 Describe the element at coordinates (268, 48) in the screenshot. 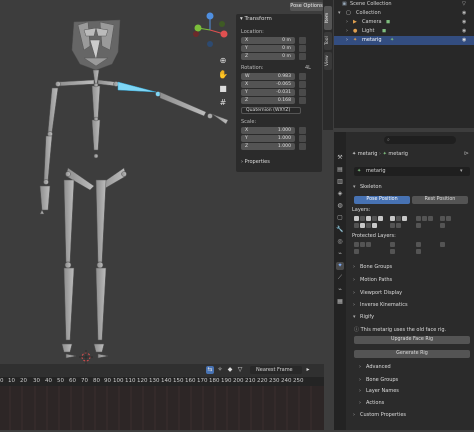

I see `location-y-field: Y 0 m` at that location.